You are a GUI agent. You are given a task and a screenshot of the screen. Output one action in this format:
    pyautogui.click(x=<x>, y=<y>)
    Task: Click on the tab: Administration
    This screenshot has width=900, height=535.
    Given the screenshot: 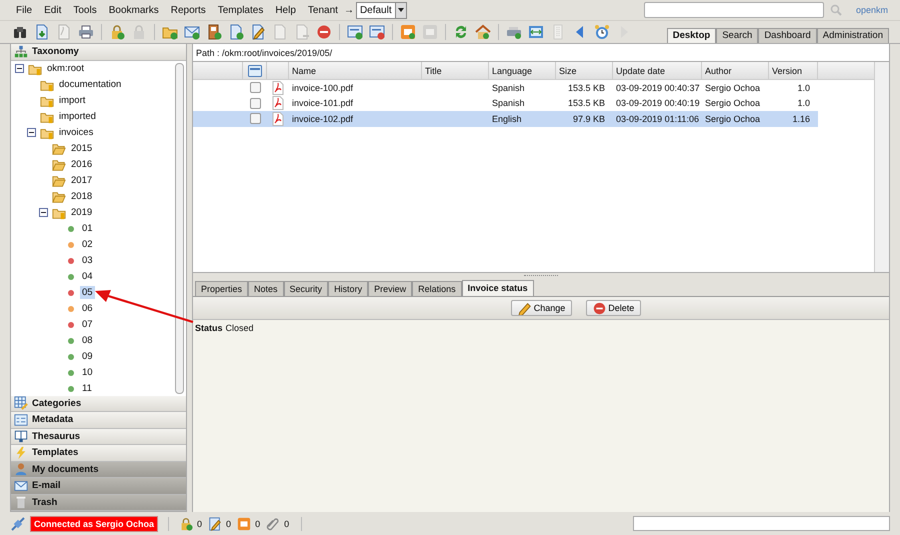 What is the action you would take?
    pyautogui.click(x=852, y=35)
    